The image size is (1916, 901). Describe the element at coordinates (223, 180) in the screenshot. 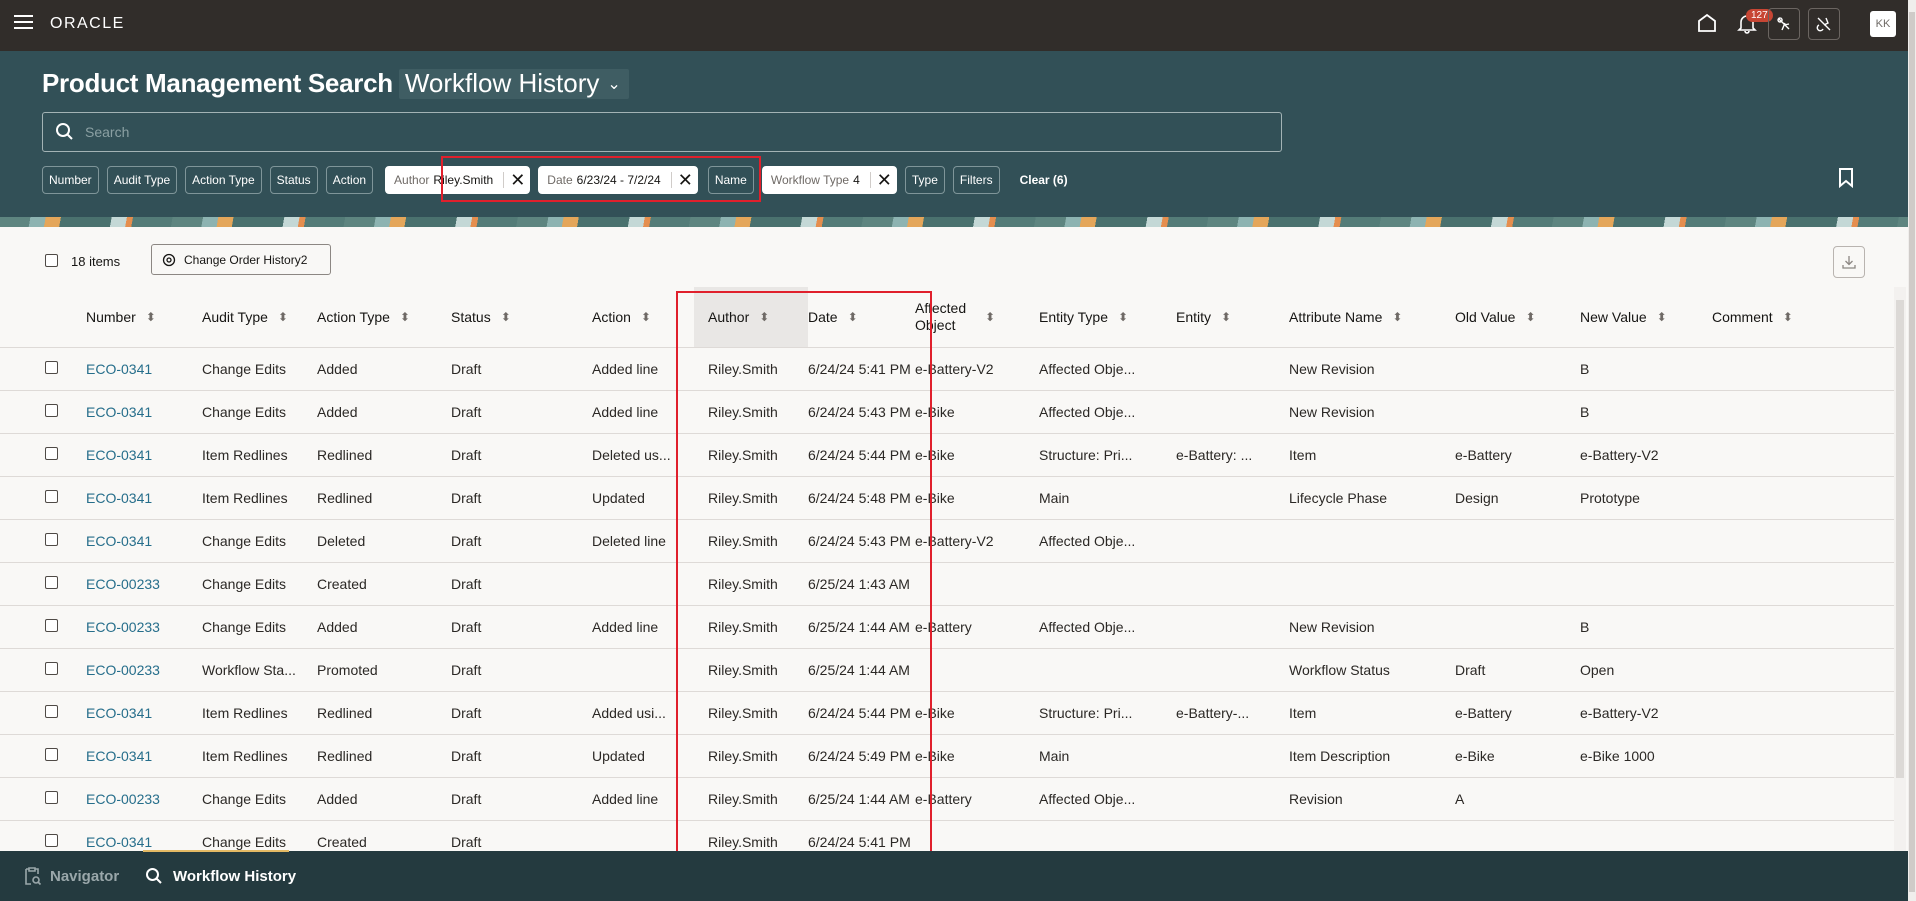

I see `filter-action-type: Action Type` at that location.